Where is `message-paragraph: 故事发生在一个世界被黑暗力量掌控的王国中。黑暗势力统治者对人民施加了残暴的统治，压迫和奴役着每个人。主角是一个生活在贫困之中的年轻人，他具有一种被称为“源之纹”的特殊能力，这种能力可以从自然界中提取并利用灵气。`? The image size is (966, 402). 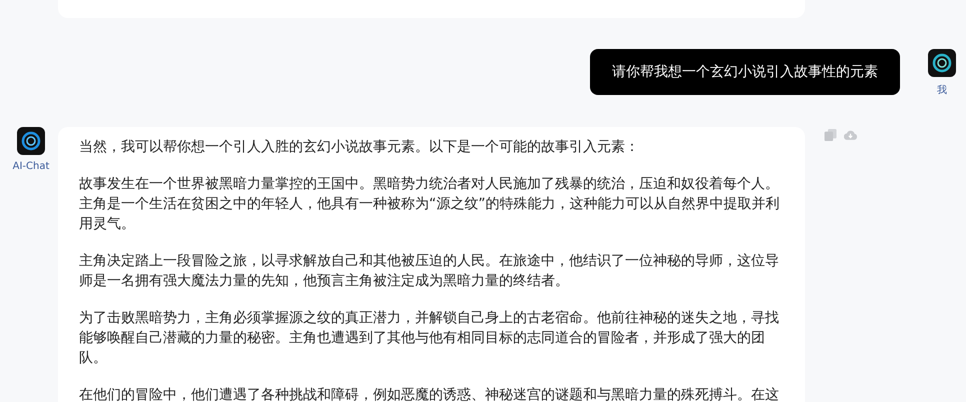
message-paragraph: 故事发生在一个世界被黑暗力量掌控的王国中。黑暗势力统治者对人民施加了残暴的统治，压迫和奴役着每个人。主角是一个生活在贫困之中的年轻人，他具有一种被称为“源之纹”的特殊能力，这种能力可以从自然界中提取并利用灵气。 is located at coordinates (430, 204).